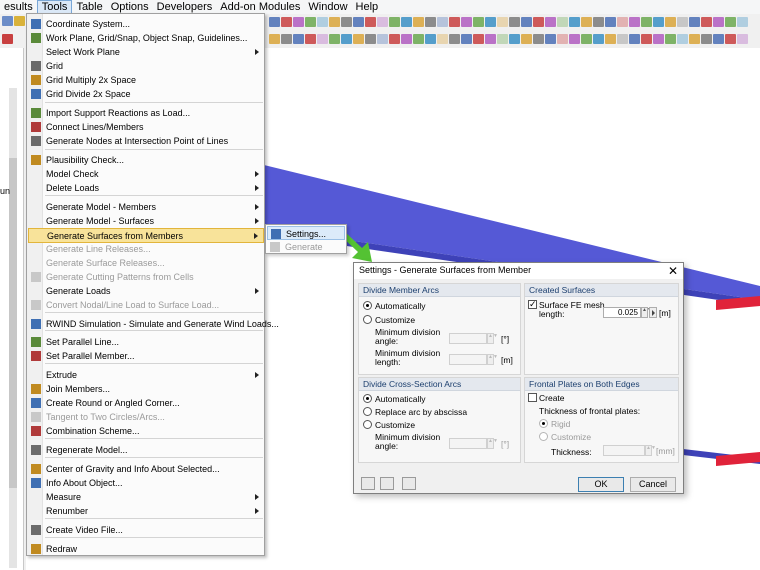  I want to click on member-arcs-customize-radio, so click(367, 319).